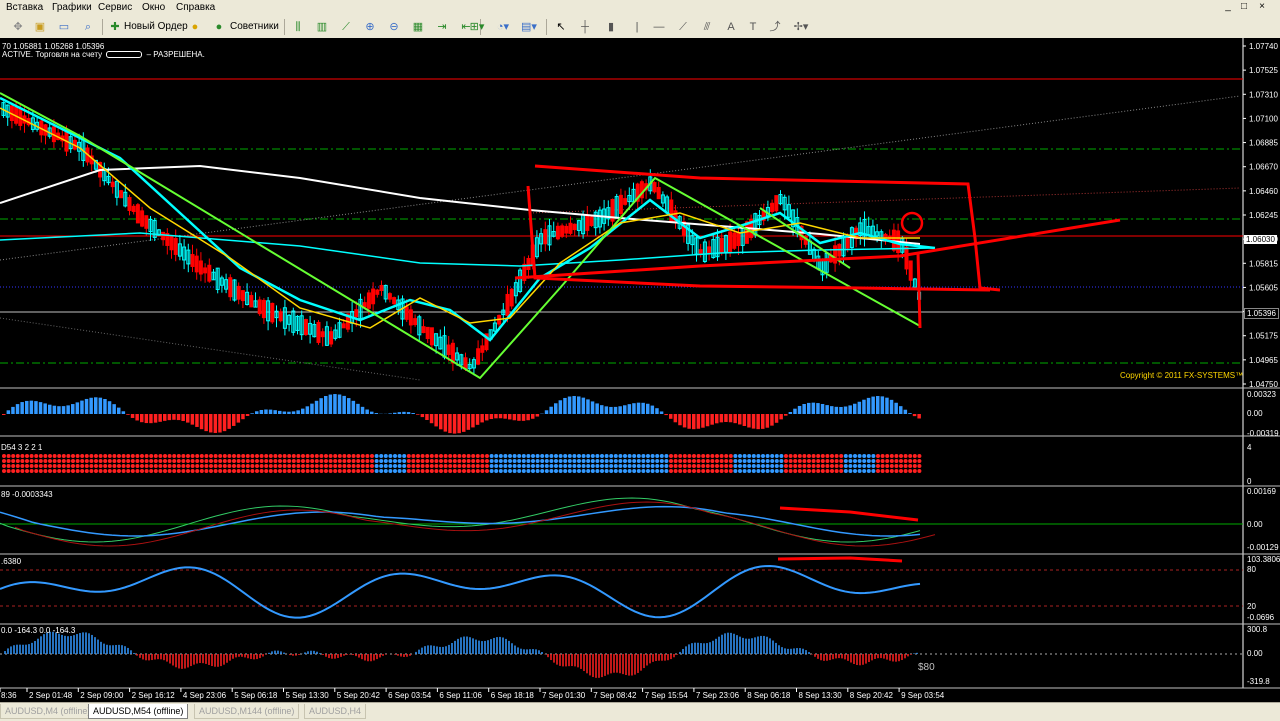 The height and width of the screenshot is (721, 1280). What do you see at coordinates (1228, 7) in the screenshot?
I see `minimize-button: _` at bounding box center [1228, 7].